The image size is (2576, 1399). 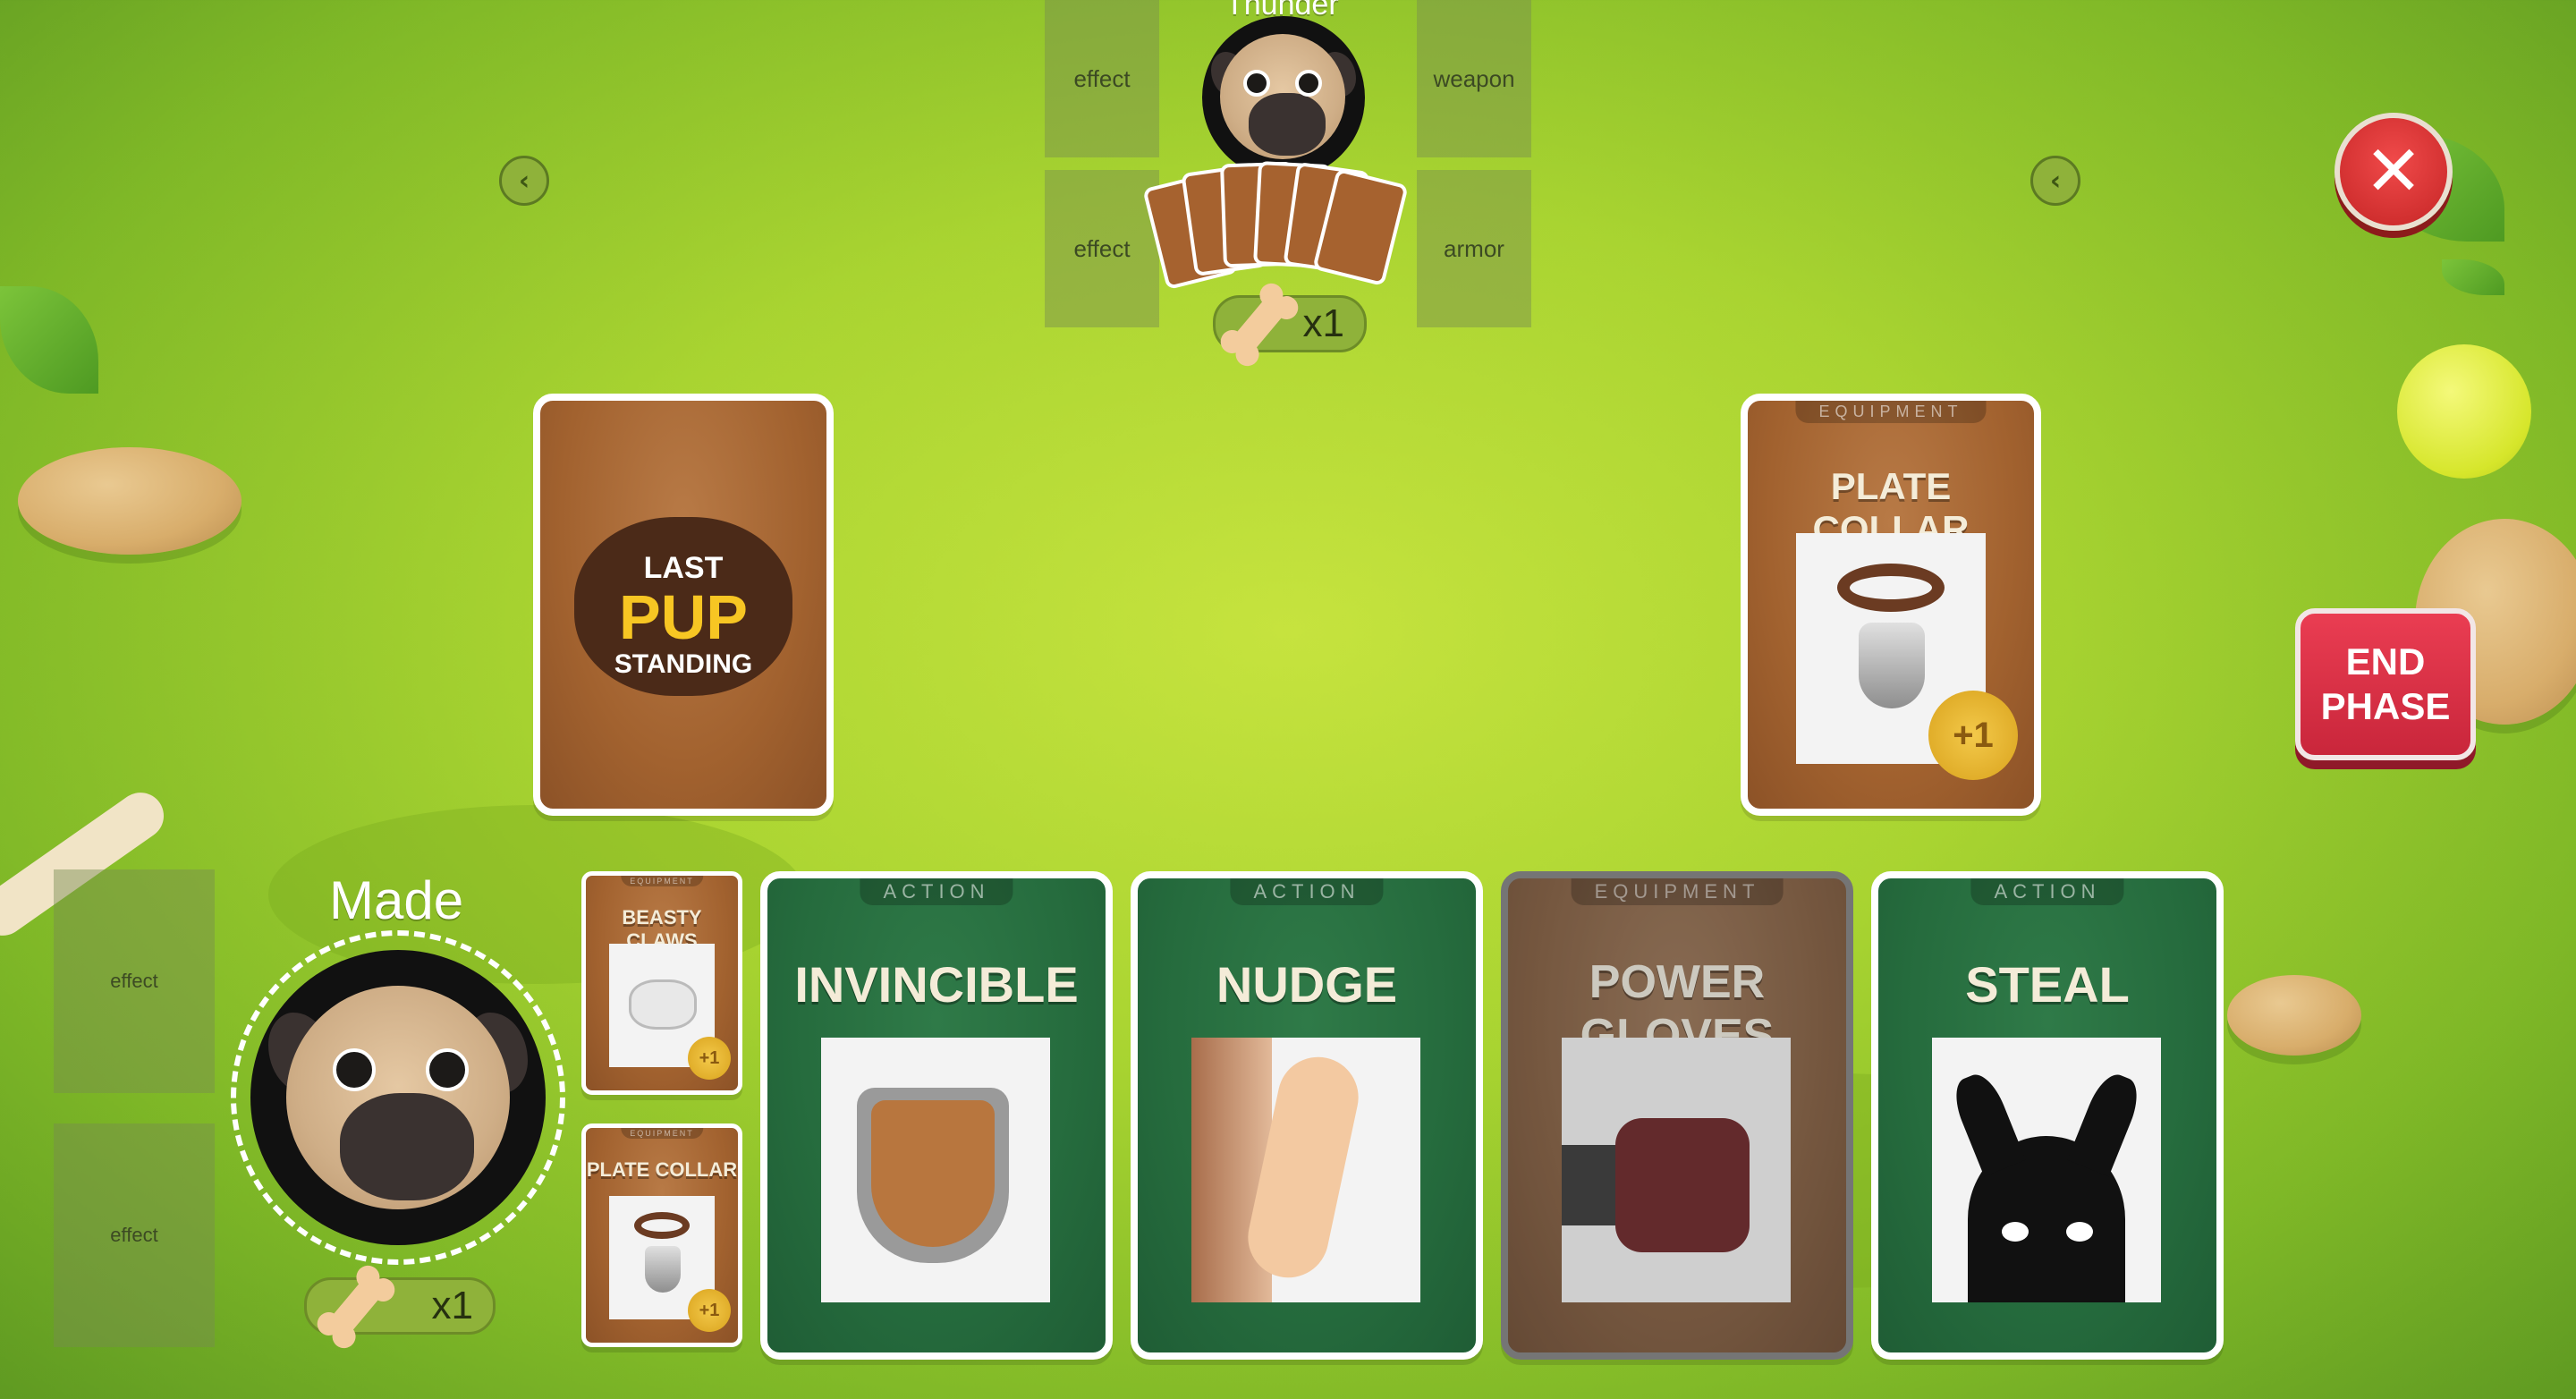 I want to click on opponent-armor-slot: armor, so click(x=1474, y=248).